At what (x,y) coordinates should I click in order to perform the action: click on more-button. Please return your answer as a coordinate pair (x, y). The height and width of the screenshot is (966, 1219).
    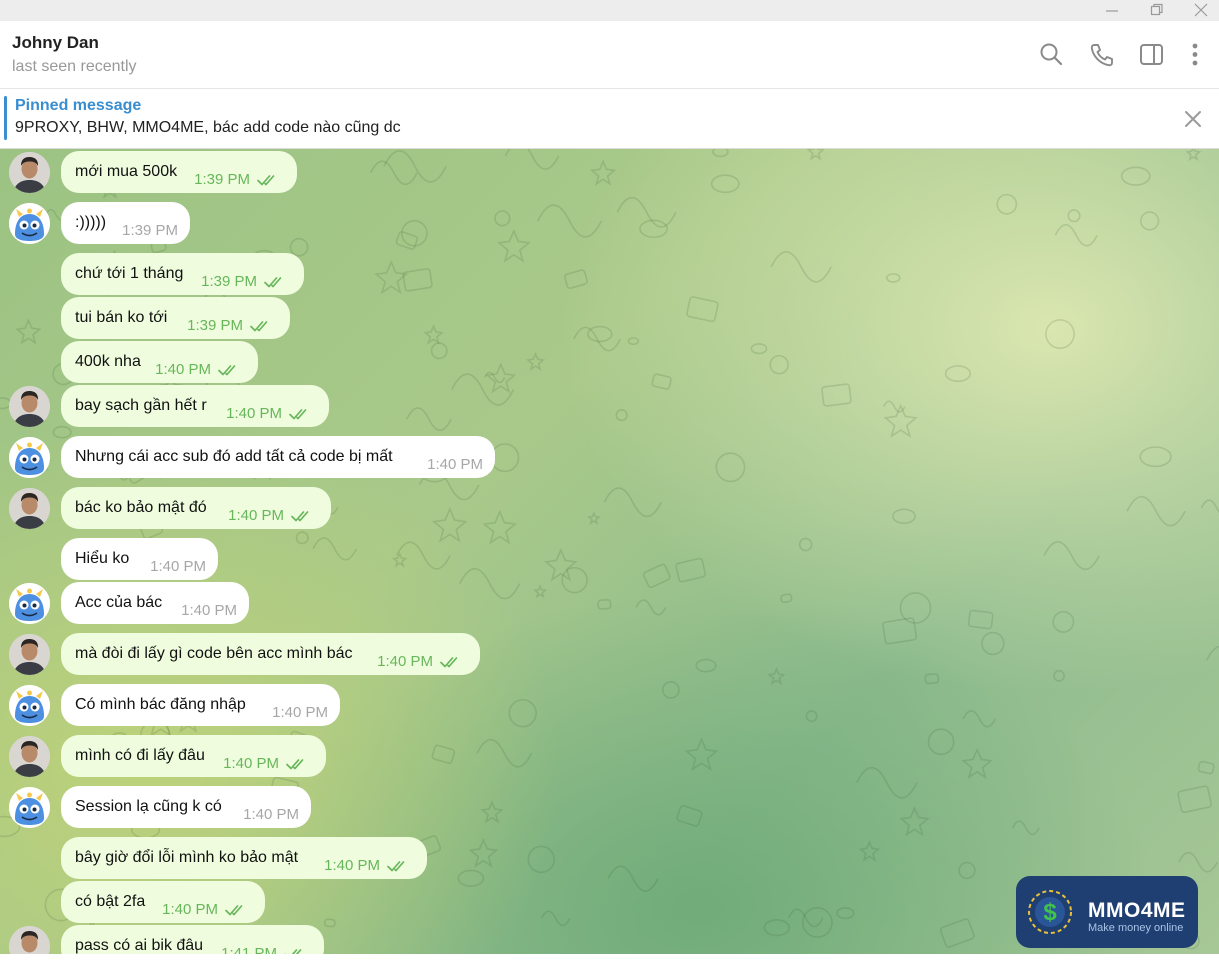
    Looking at the image, I should click on (1195, 55).